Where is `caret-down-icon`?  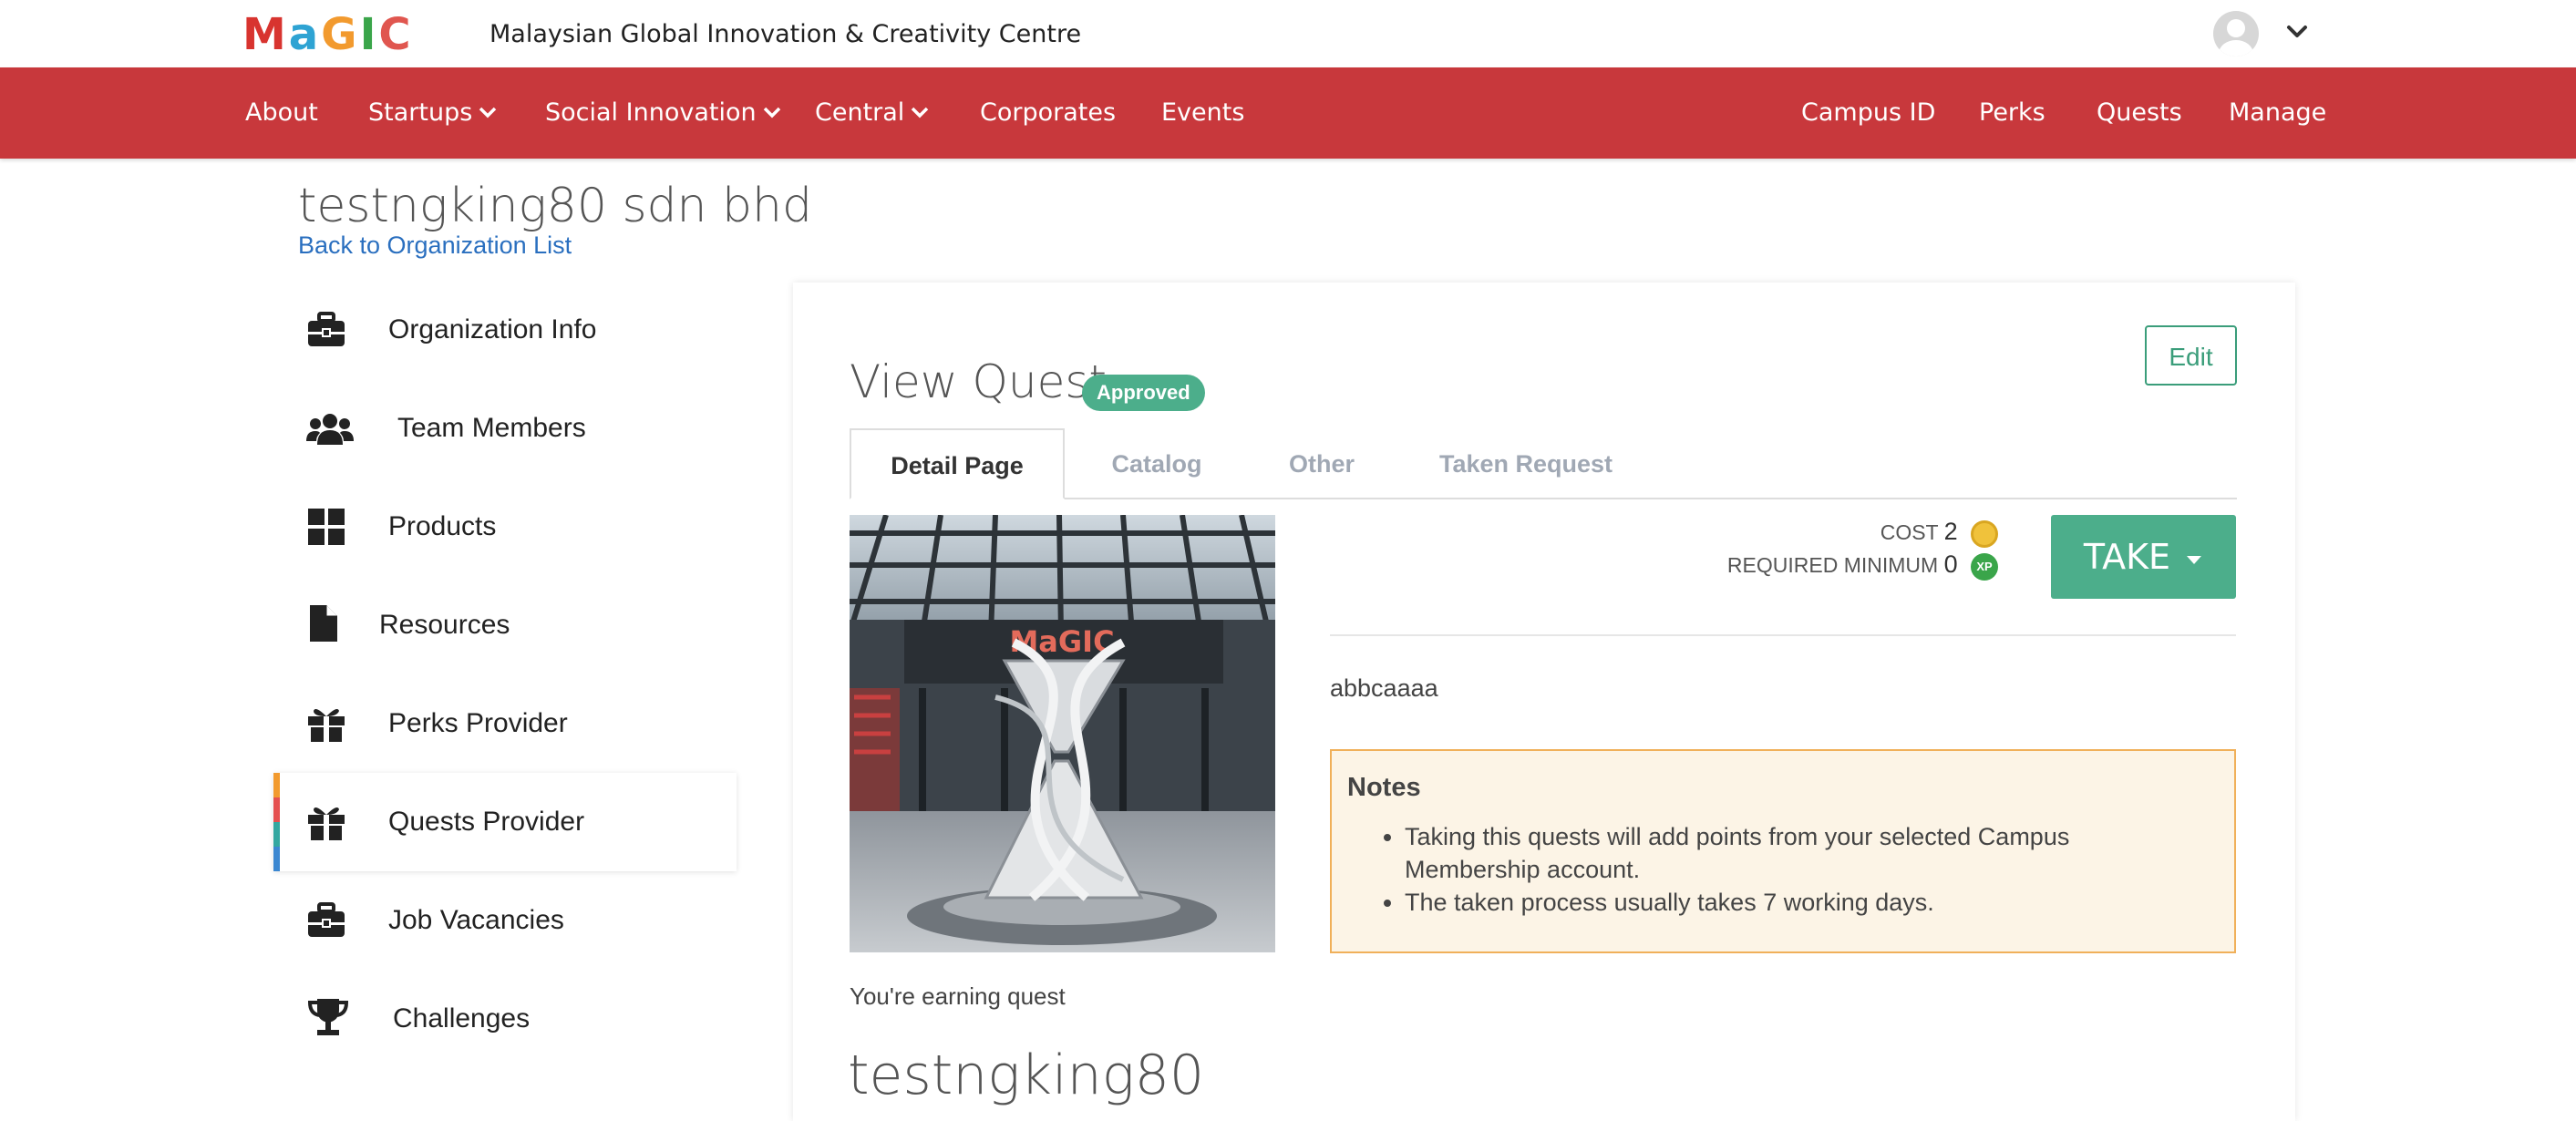
caret-down-icon is located at coordinates (2194, 559).